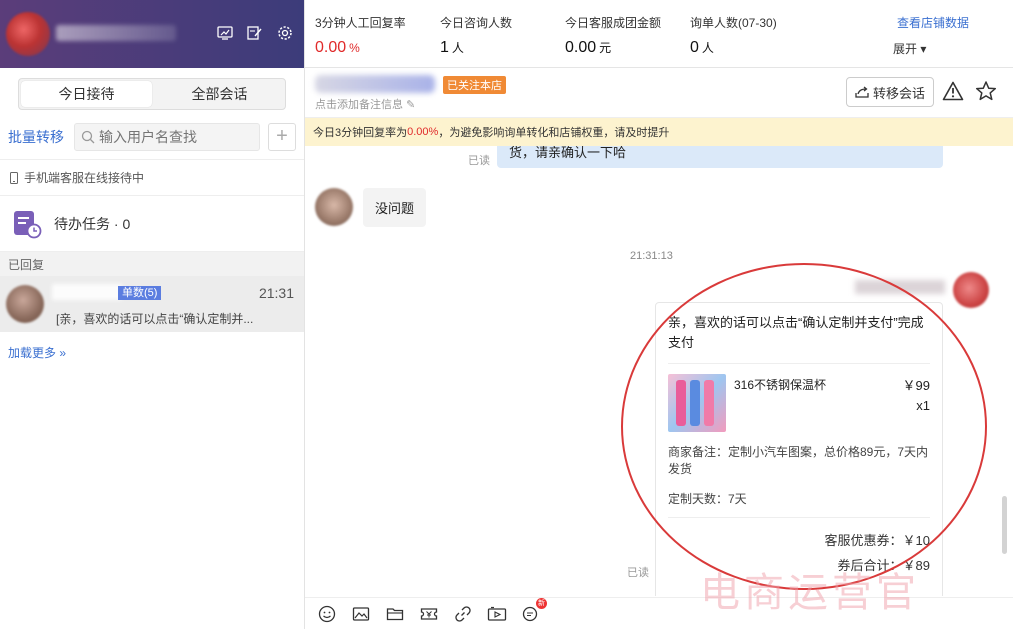 This screenshot has width=1013, height=629. I want to click on add-note-link: 点击添加备注信息 ✎, so click(365, 104).